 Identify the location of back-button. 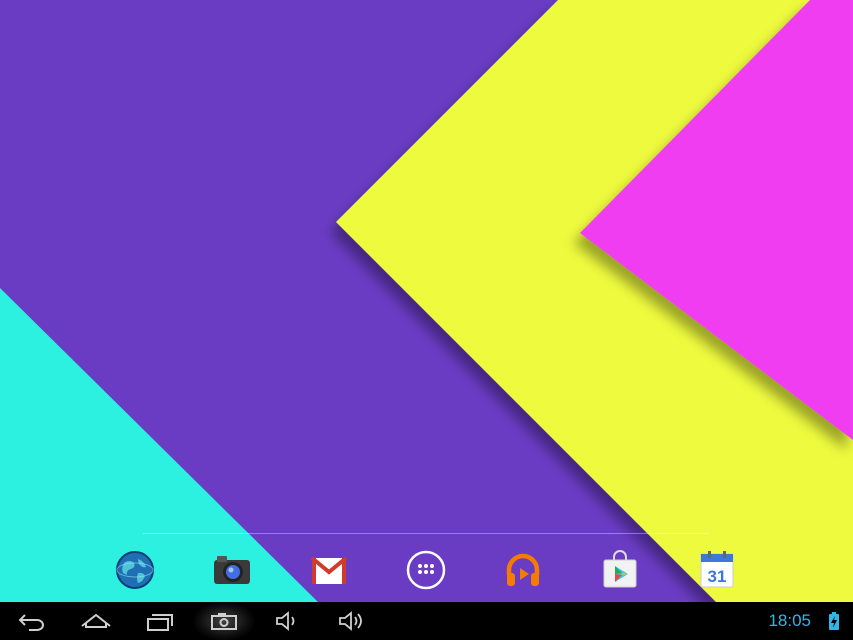
(32, 621).